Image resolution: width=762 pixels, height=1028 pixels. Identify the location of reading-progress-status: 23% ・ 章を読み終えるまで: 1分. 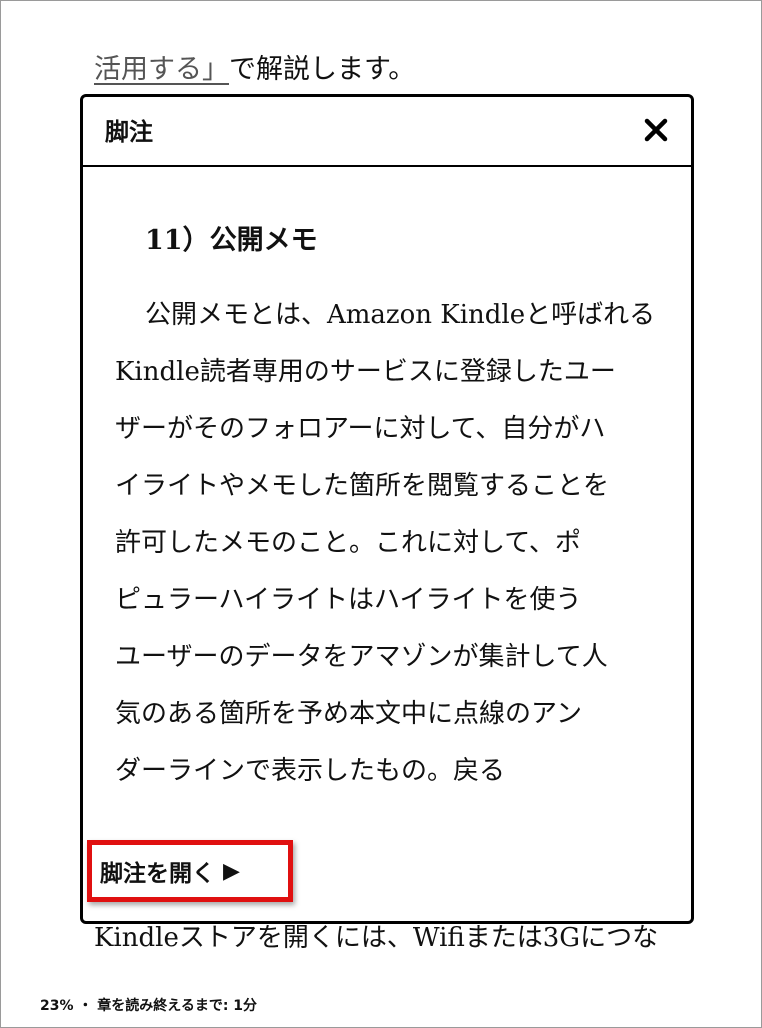
(149, 1006).